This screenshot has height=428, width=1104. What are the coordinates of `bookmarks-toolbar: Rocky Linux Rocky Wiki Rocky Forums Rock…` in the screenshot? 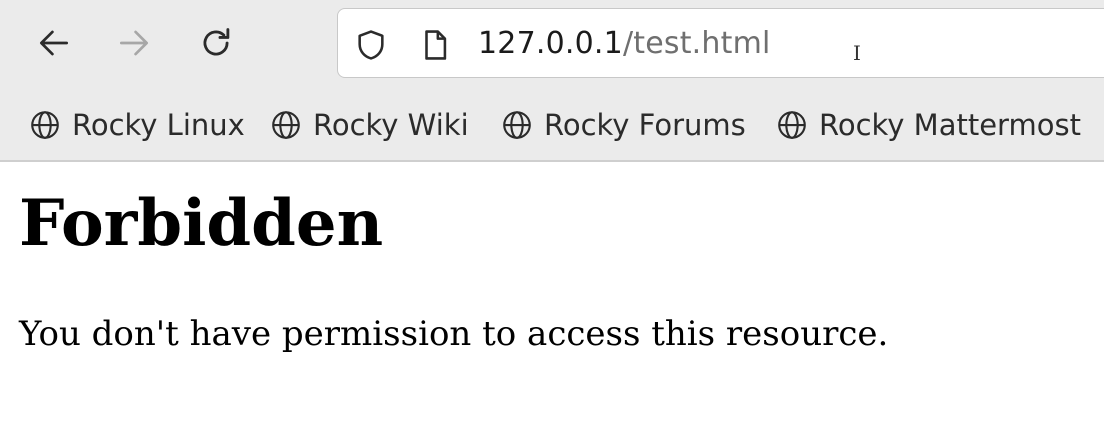 It's located at (552, 125).